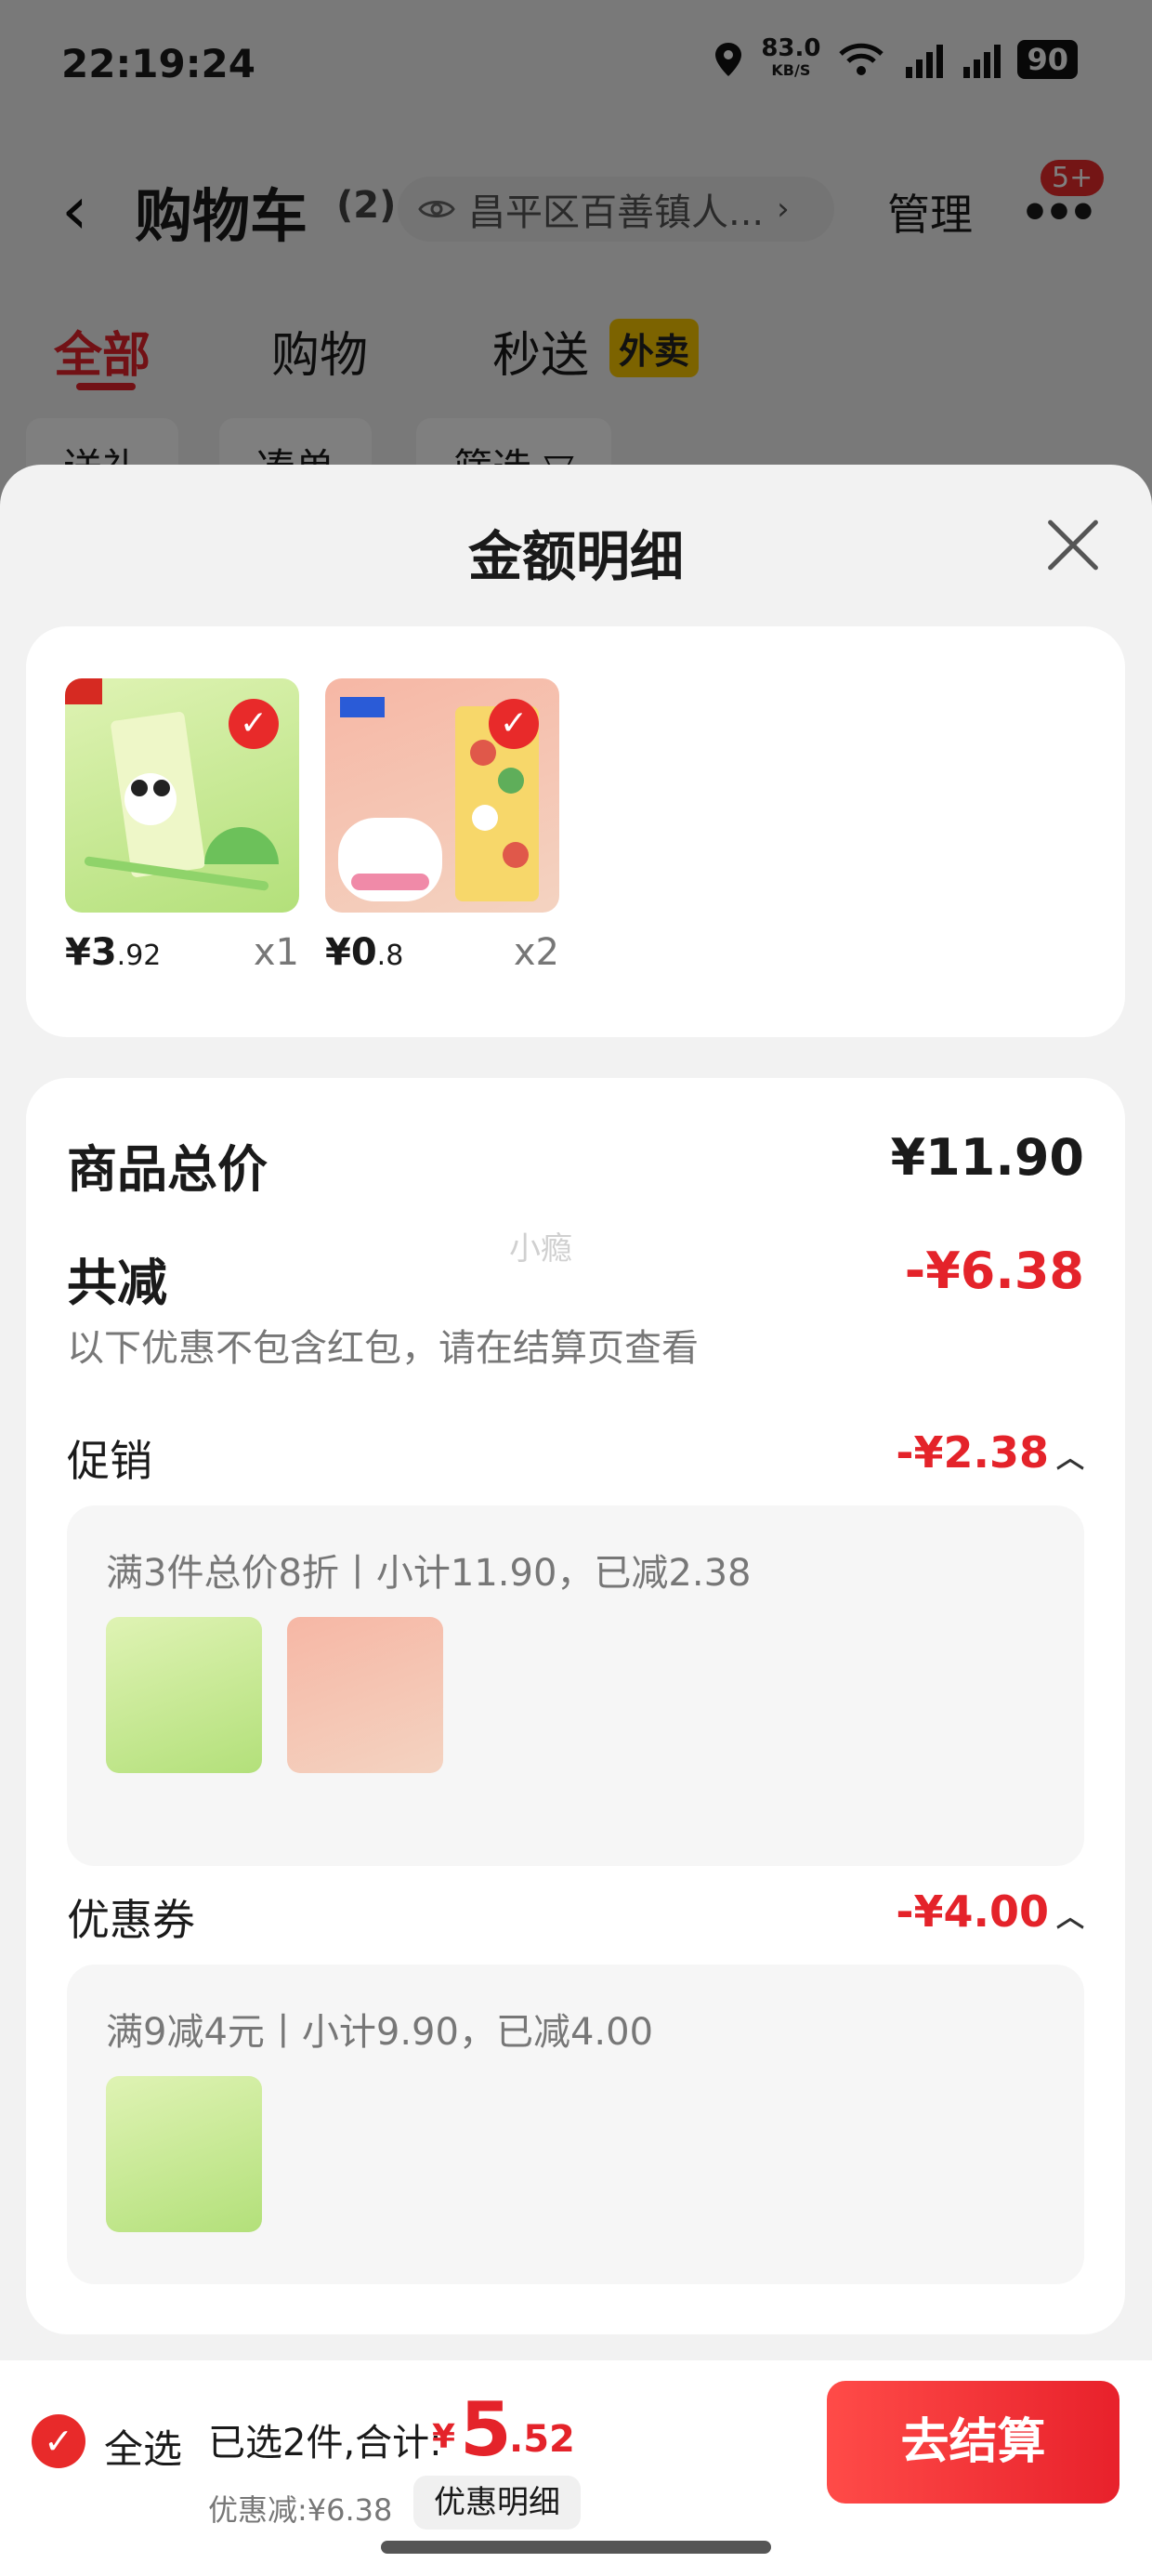 The width and height of the screenshot is (1152, 2576). What do you see at coordinates (576, 2547) in the screenshot?
I see `home-indicator` at bounding box center [576, 2547].